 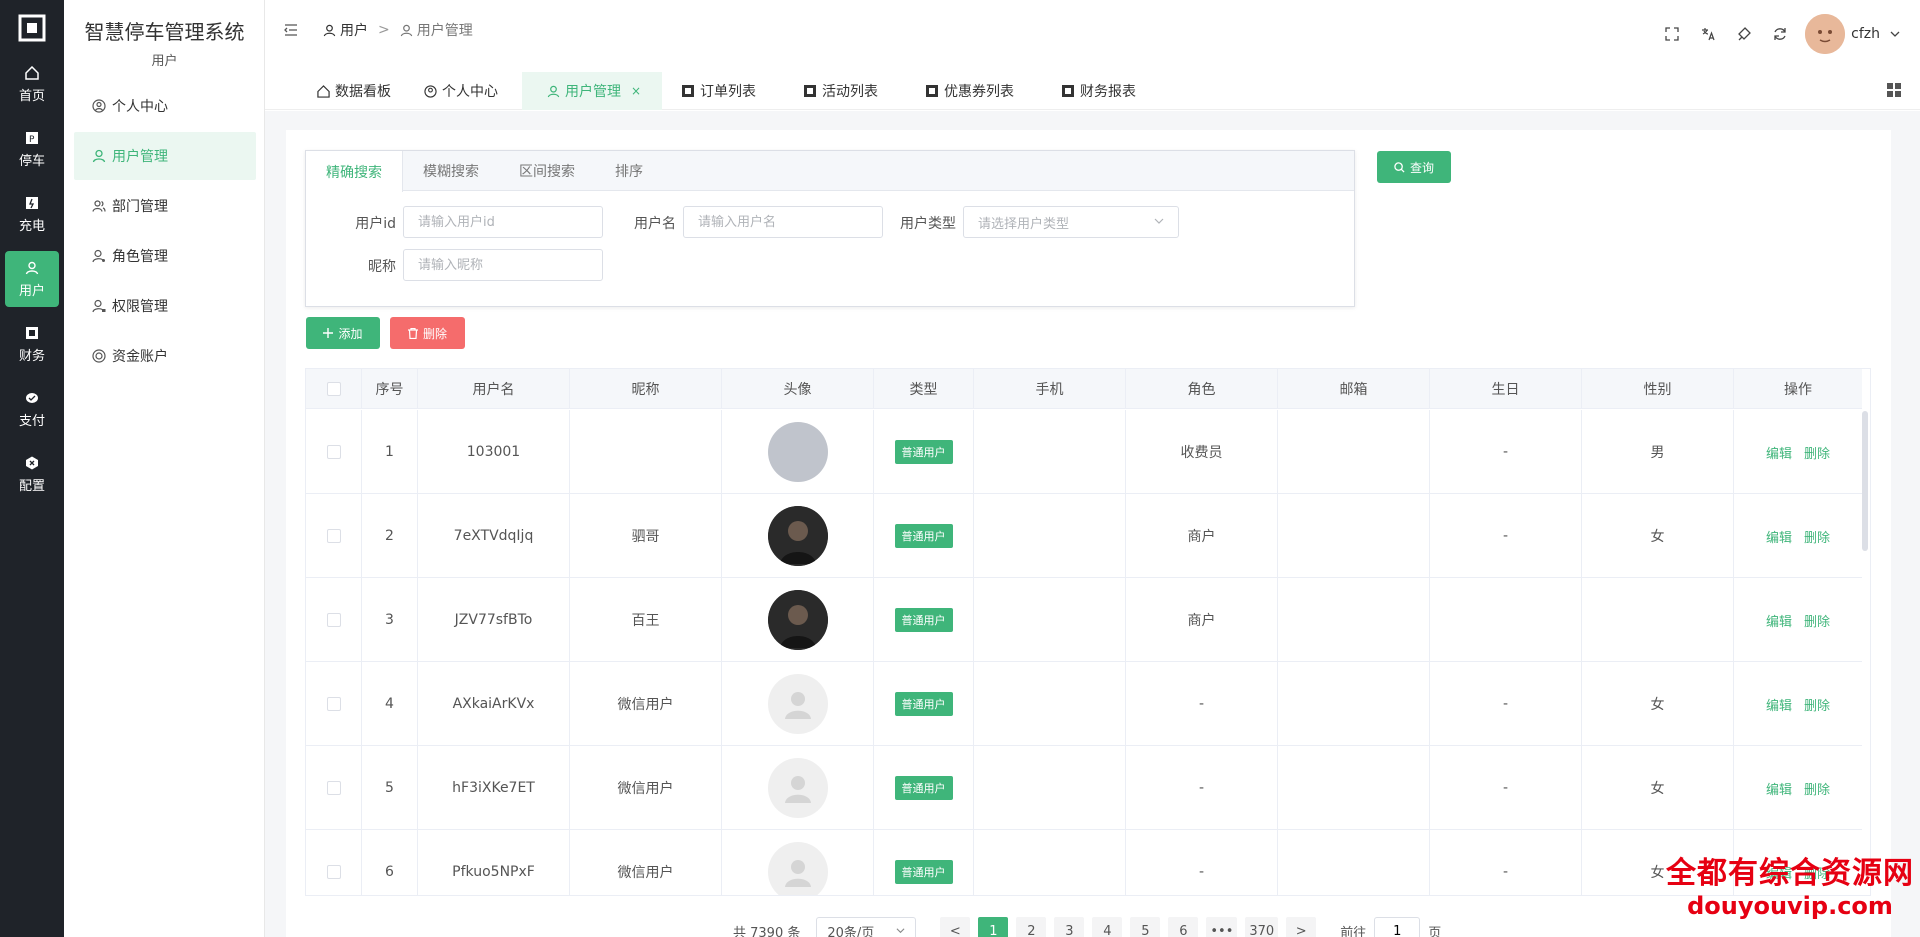 What do you see at coordinates (1708, 34) in the screenshot?
I see `translate-icon` at bounding box center [1708, 34].